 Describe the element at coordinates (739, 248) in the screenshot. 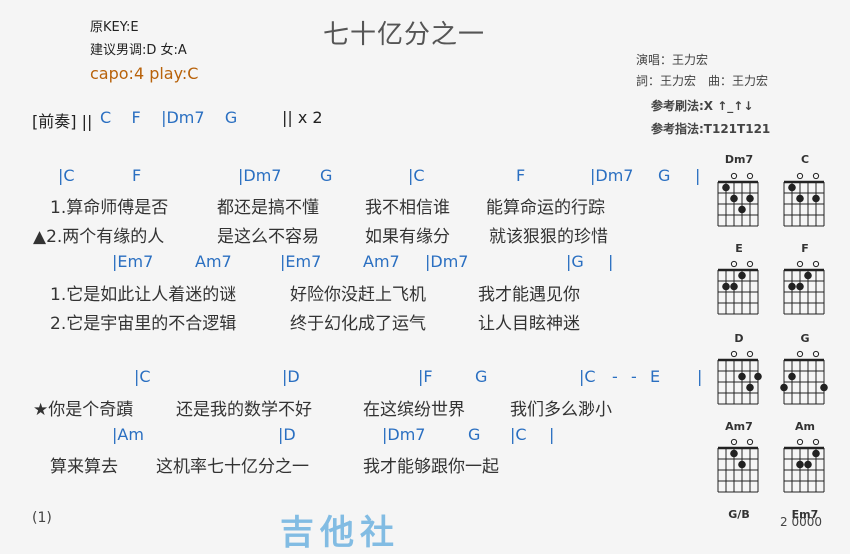

I see `diagram-label: E` at that location.